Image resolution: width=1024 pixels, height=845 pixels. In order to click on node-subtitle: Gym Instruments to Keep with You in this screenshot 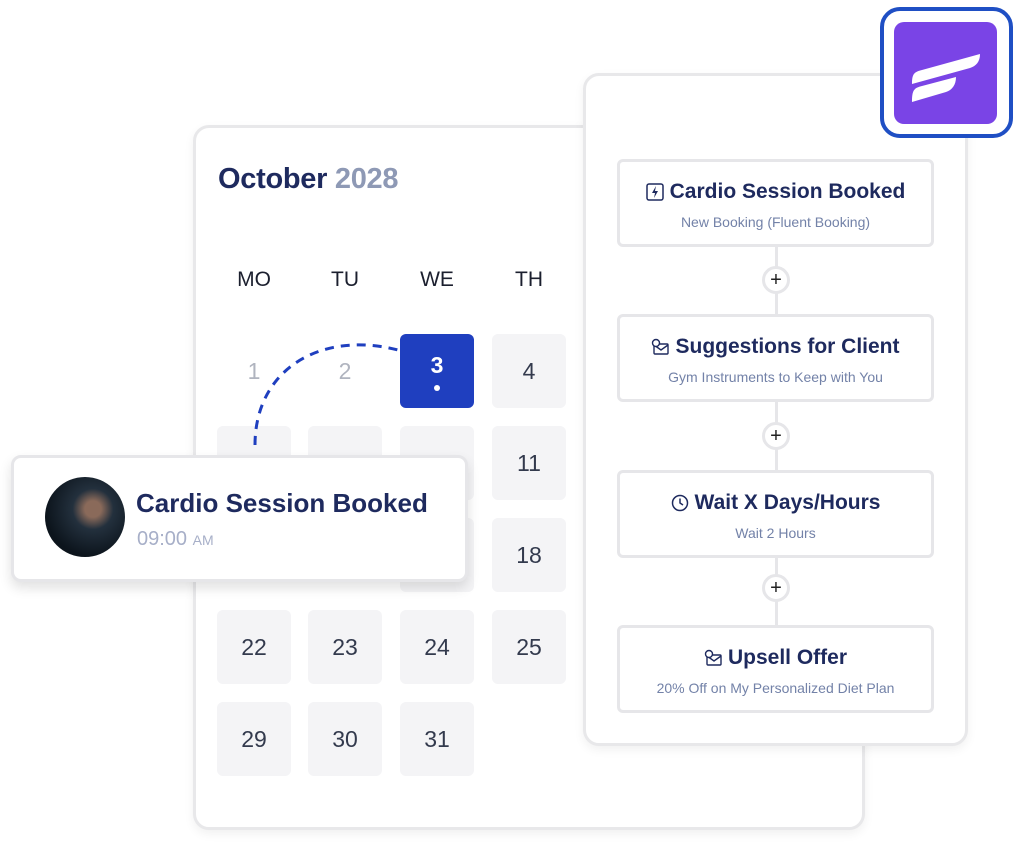, I will do `click(775, 377)`.